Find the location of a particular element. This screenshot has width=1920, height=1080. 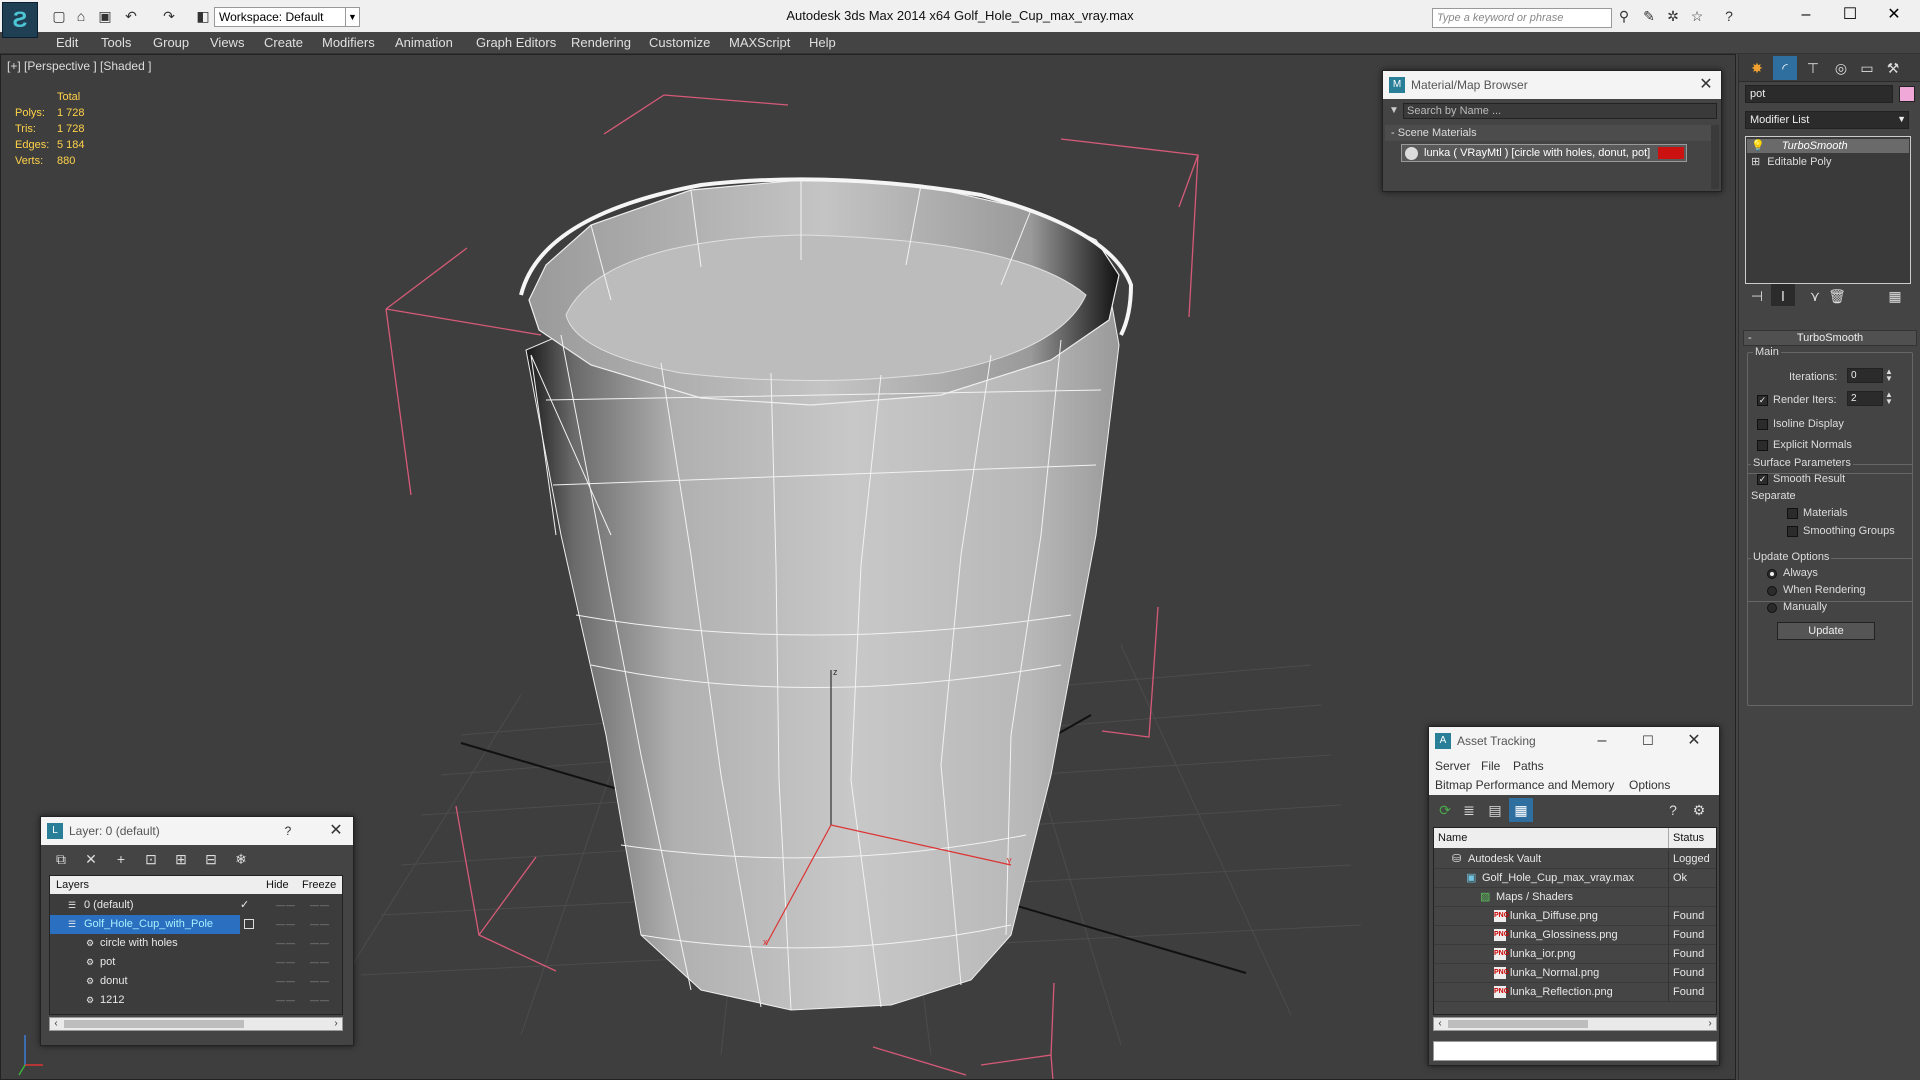

help-settings-icon: ⚙ is located at coordinates (1699, 810).